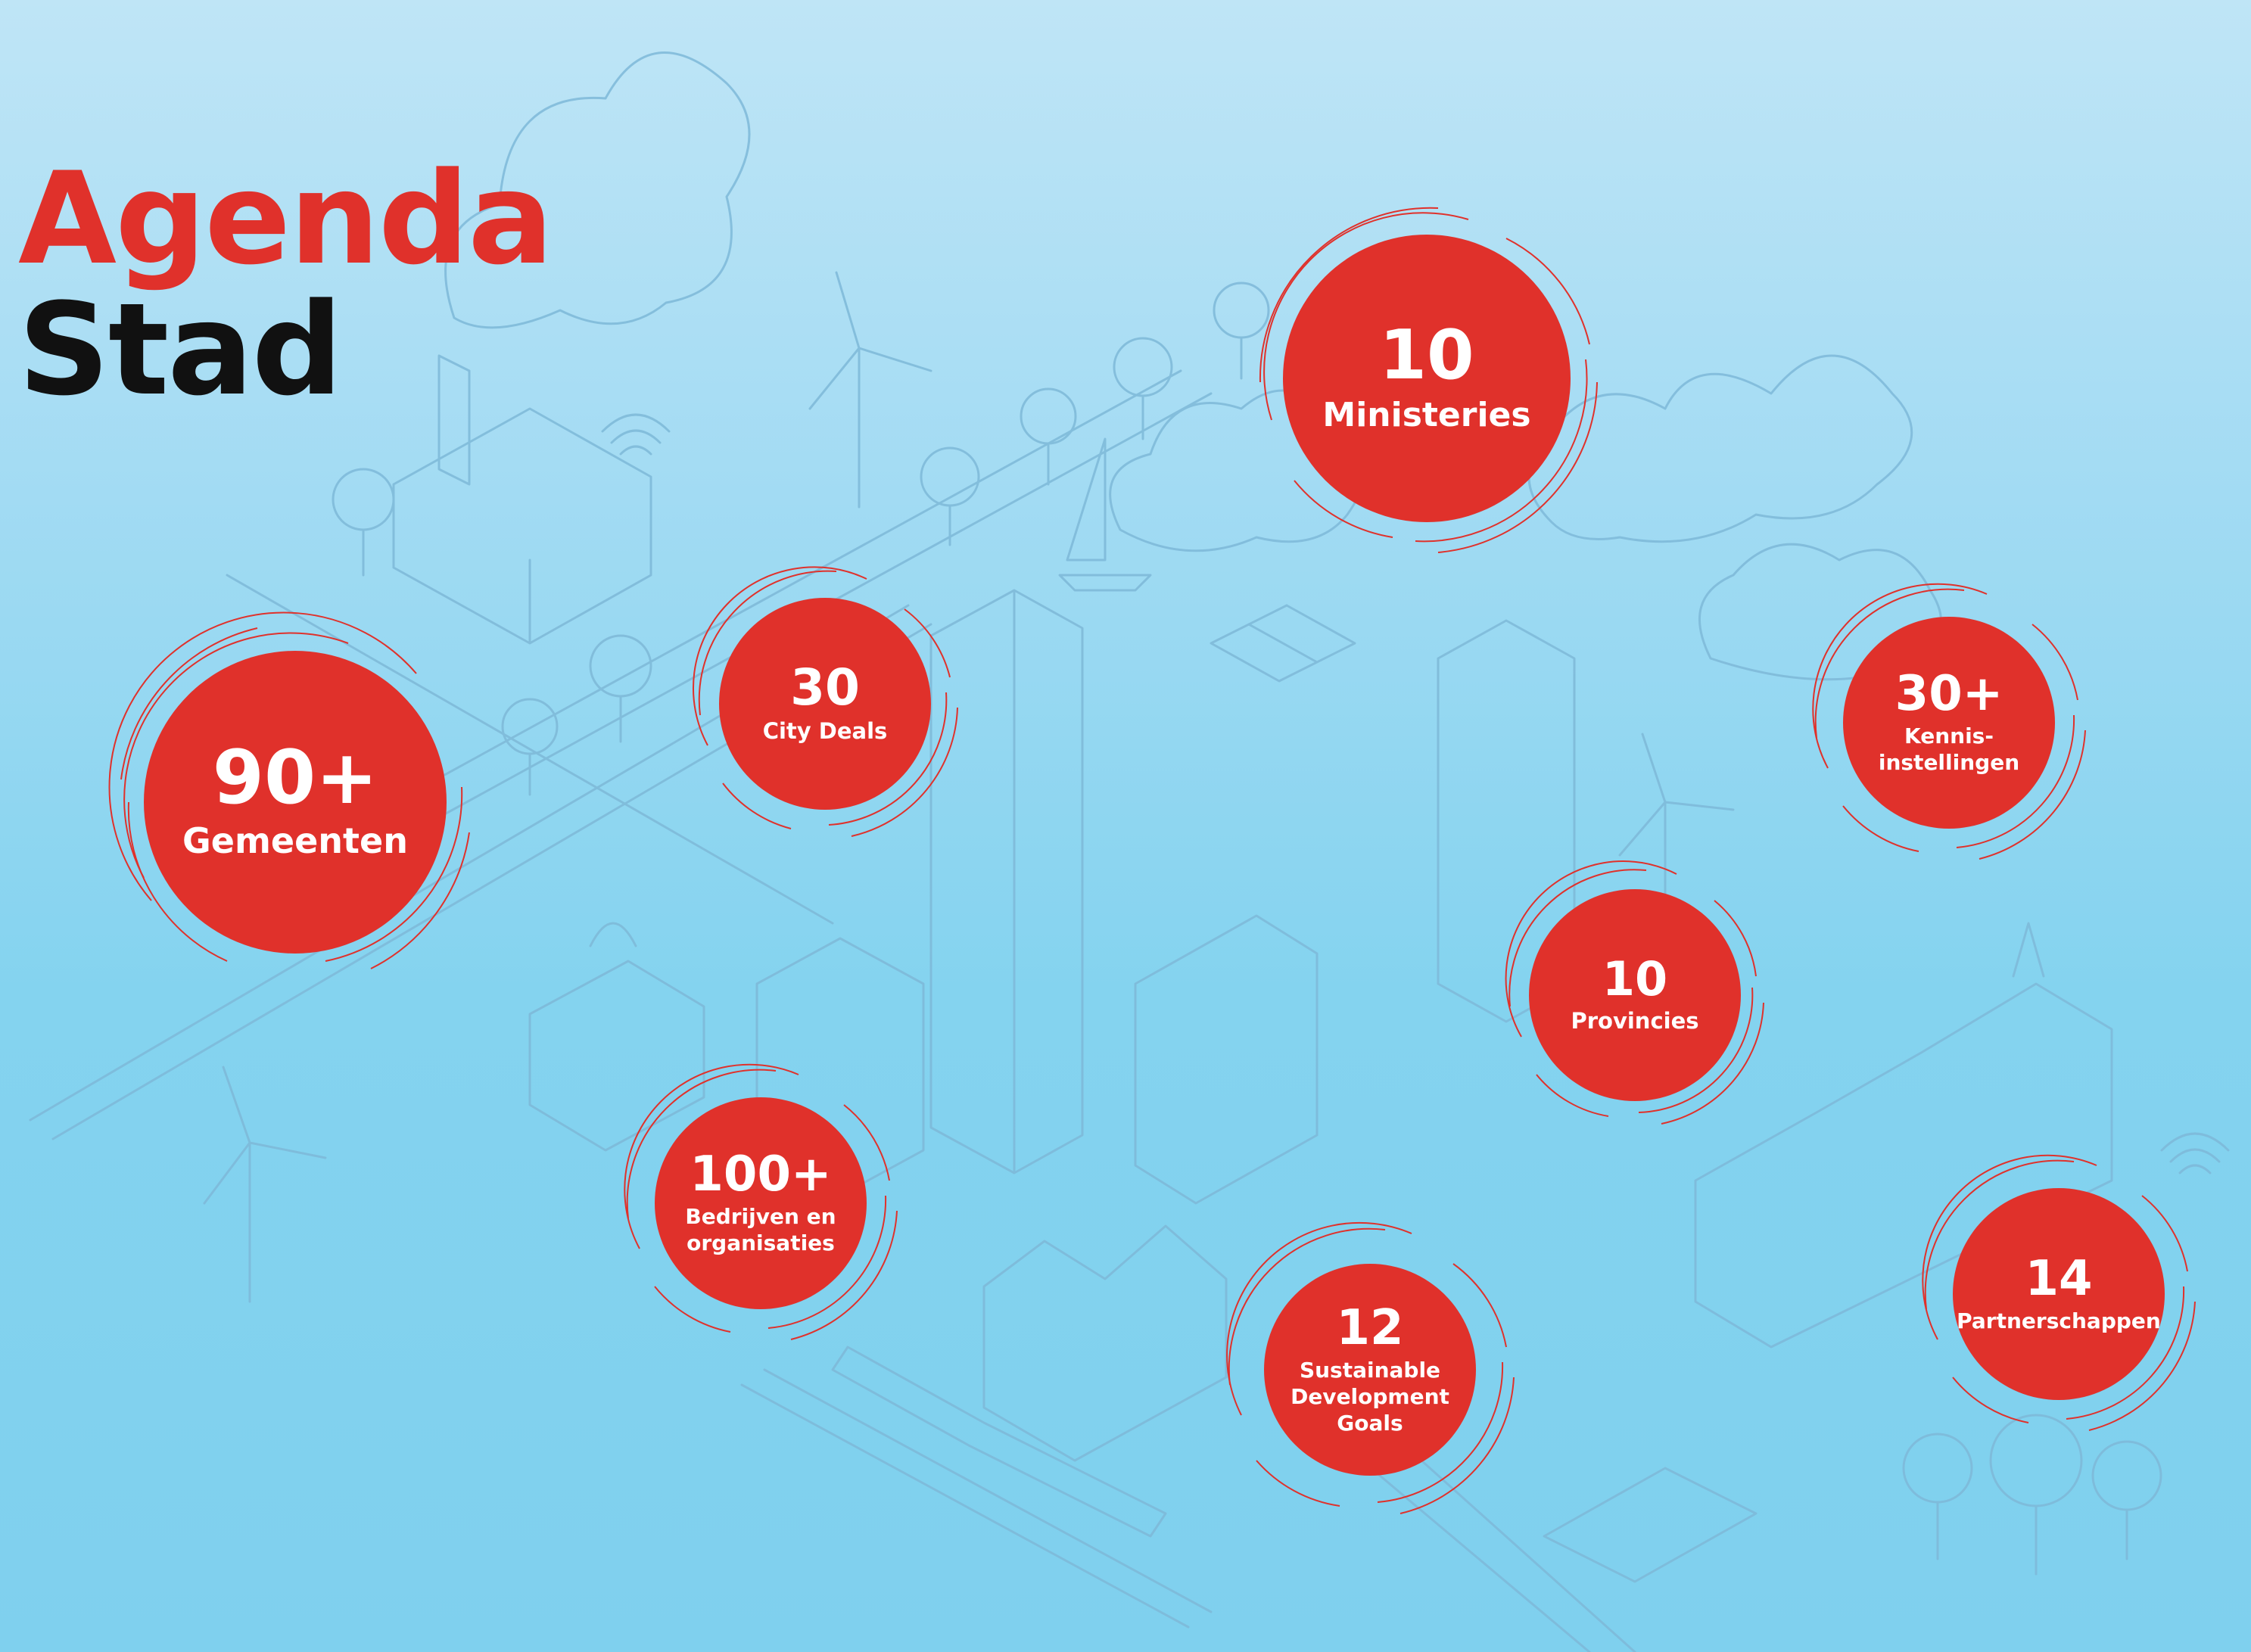 The image size is (2251, 1652). I want to click on stat-sdg: 12 Sustainable Development Goals, so click(1370, 1370).